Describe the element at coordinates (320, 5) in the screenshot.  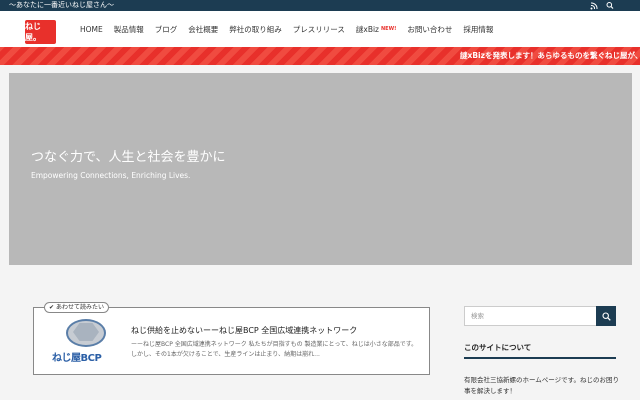
I see `top-bar: 〜あなたに一番近いねじ屋さん〜` at that location.